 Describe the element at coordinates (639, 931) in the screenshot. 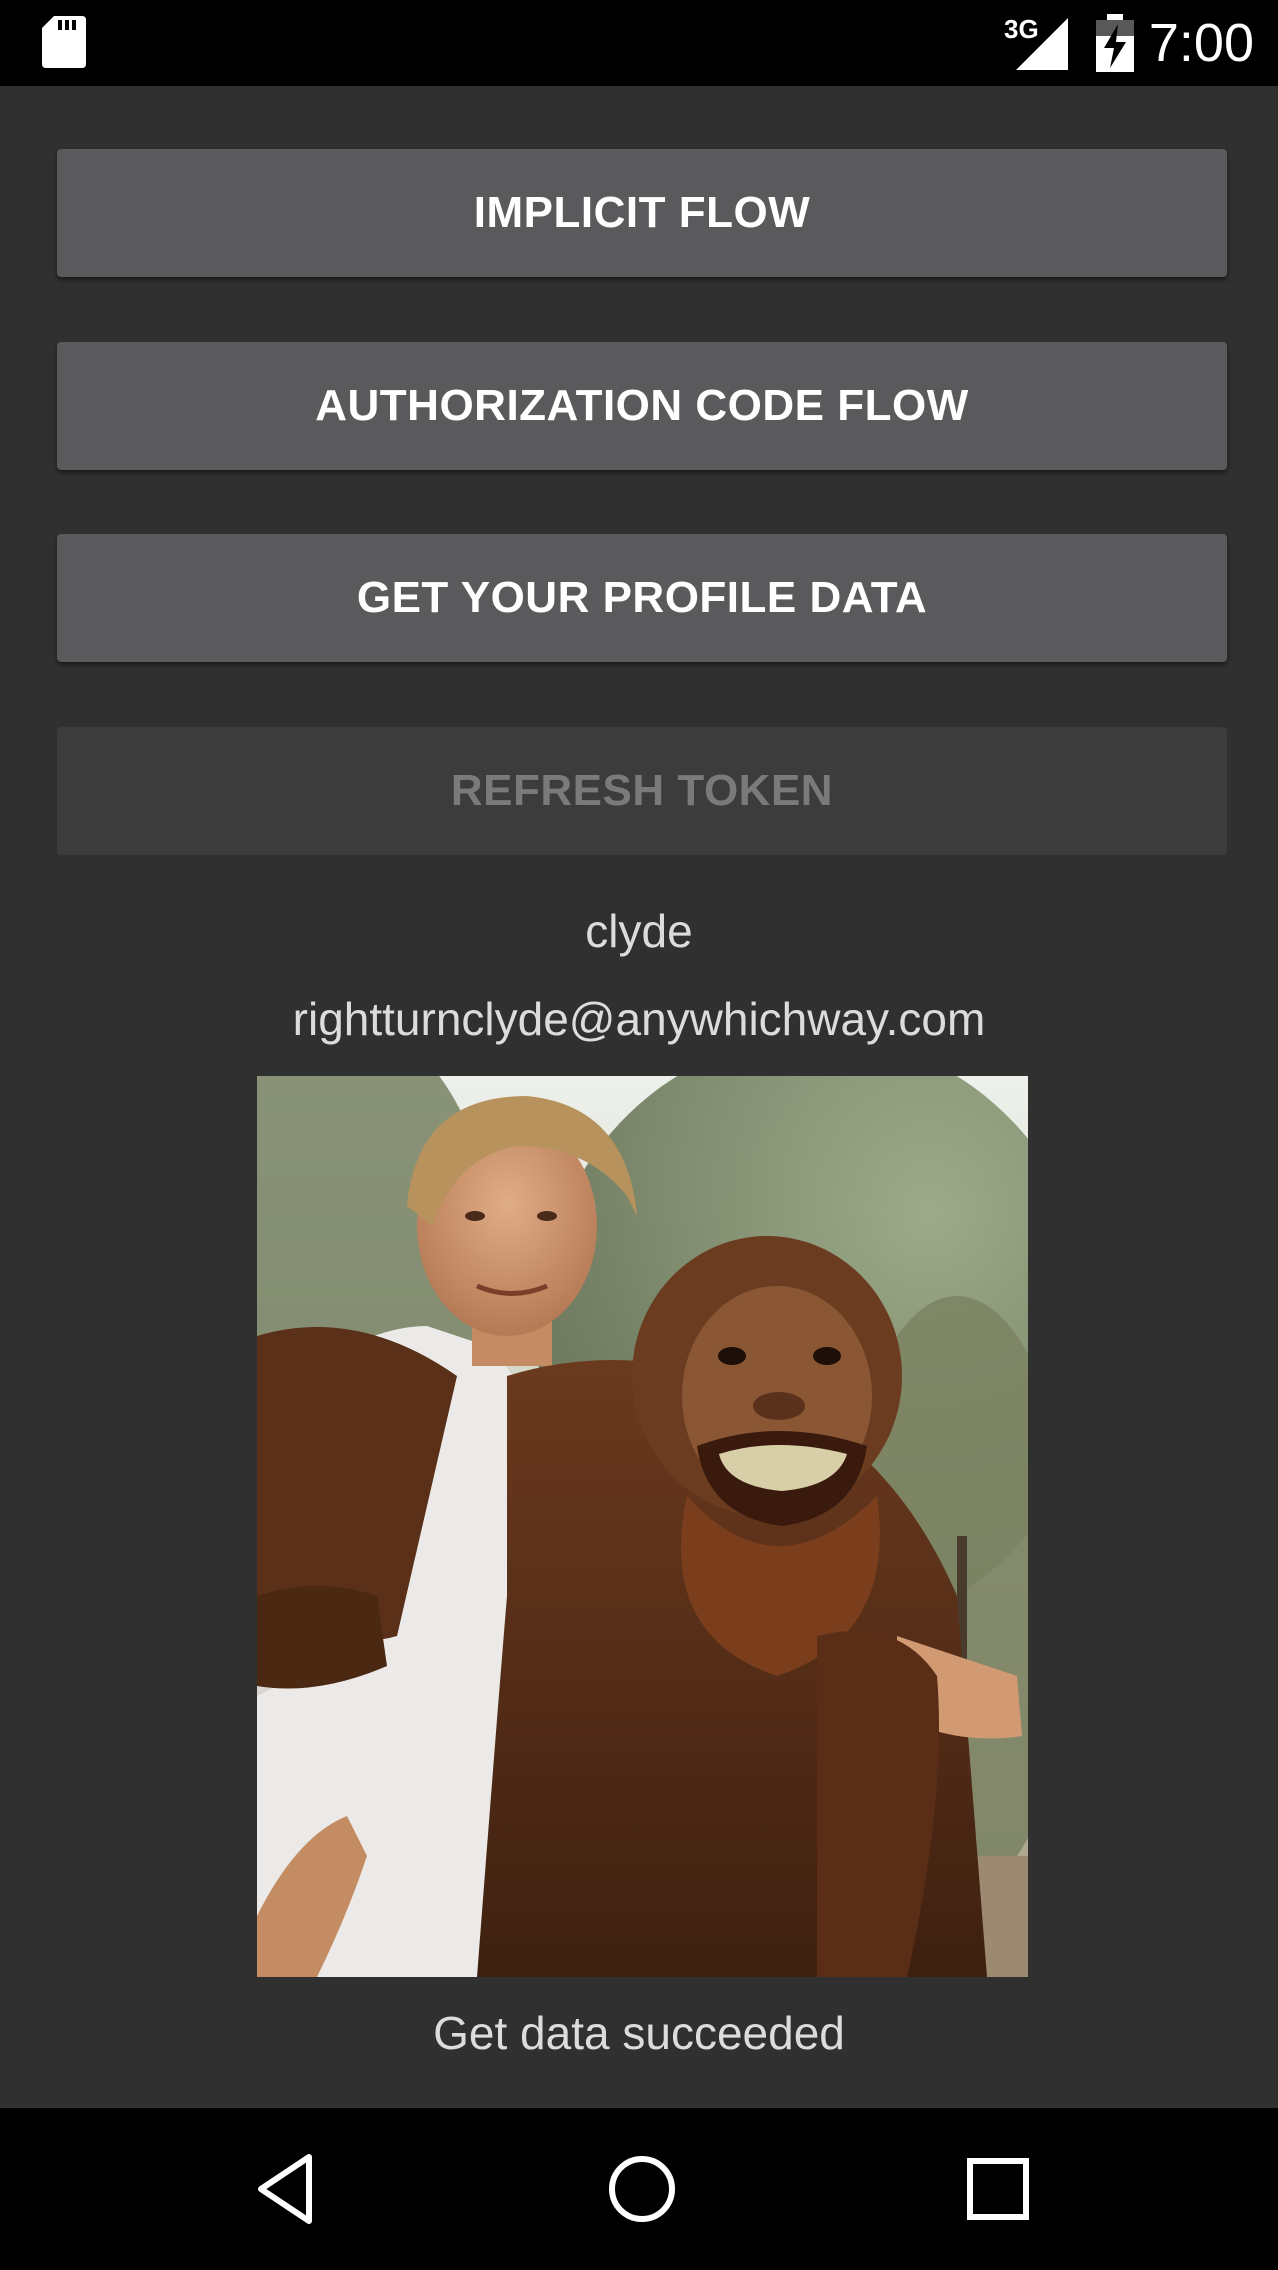

I see `profile-username: clyde` at that location.